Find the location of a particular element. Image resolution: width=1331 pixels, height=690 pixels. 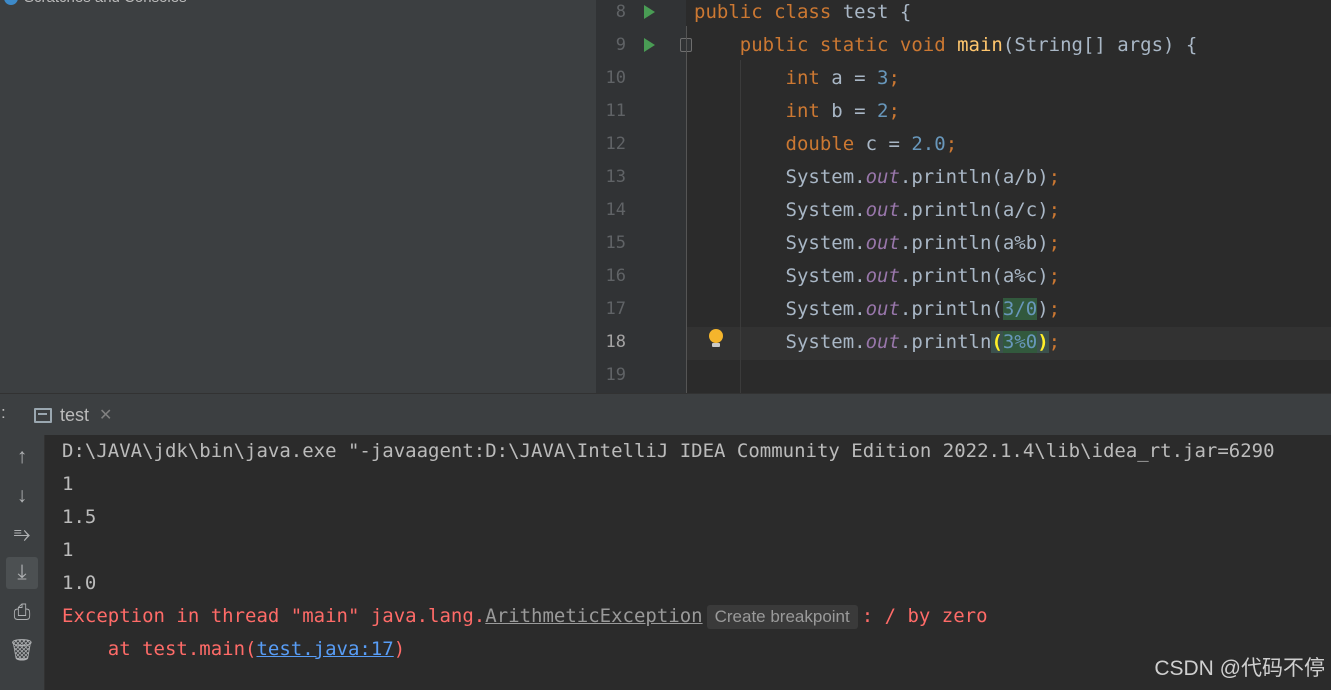

line-number: 11 is located at coordinates (615, 111).